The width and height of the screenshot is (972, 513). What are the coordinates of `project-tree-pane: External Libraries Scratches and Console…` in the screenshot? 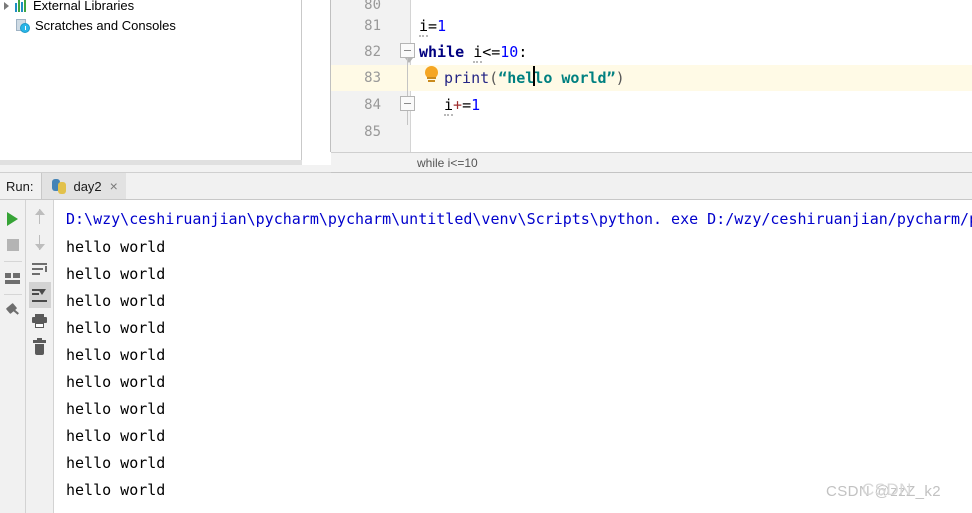 It's located at (151, 82).